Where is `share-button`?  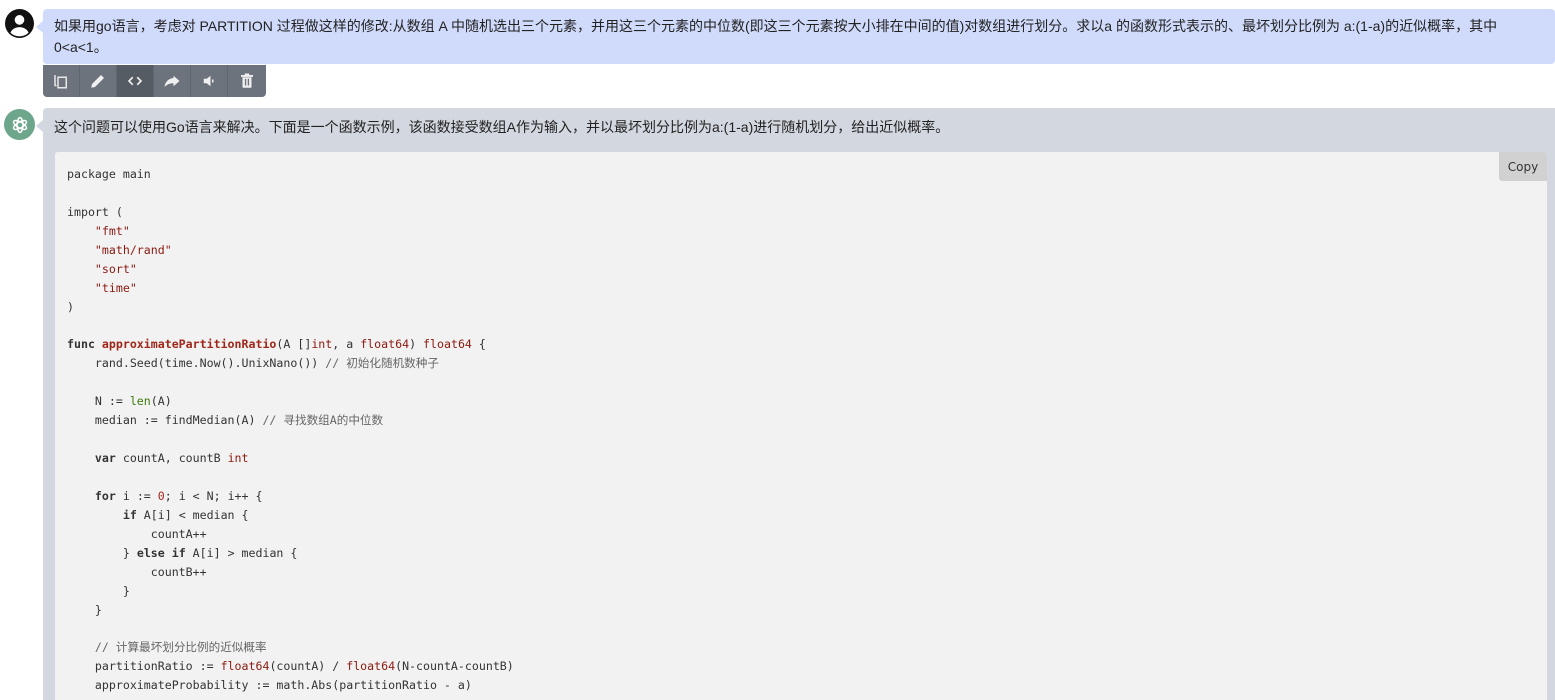
share-button is located at coordinates (172, 81).